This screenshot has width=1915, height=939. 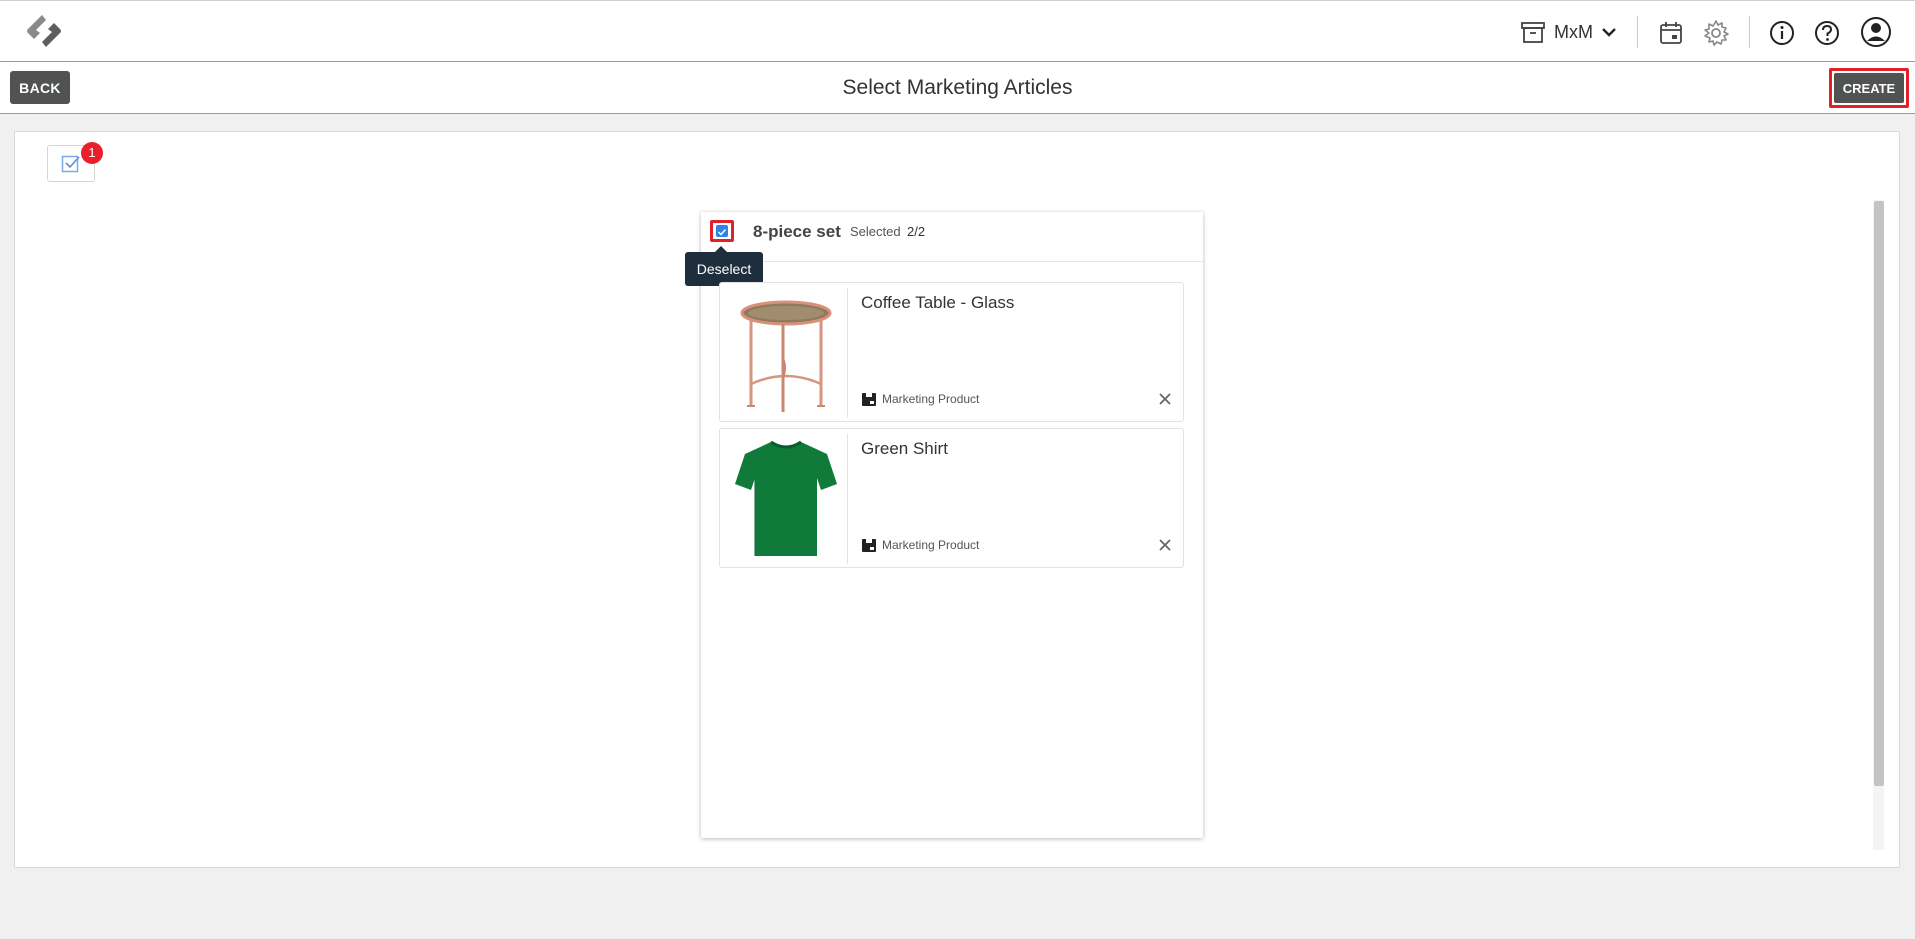 I want to click on set-select-checkbox, so click(x=722, y=231).